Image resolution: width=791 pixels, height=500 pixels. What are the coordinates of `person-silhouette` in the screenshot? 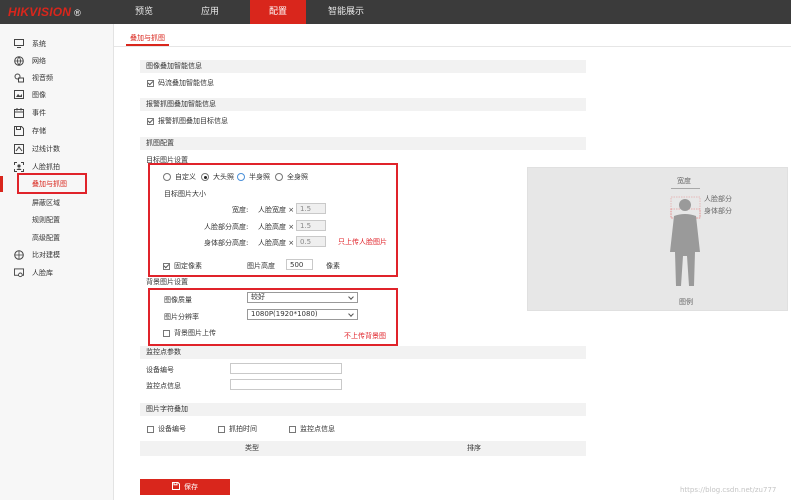 It's located at (685, 237).